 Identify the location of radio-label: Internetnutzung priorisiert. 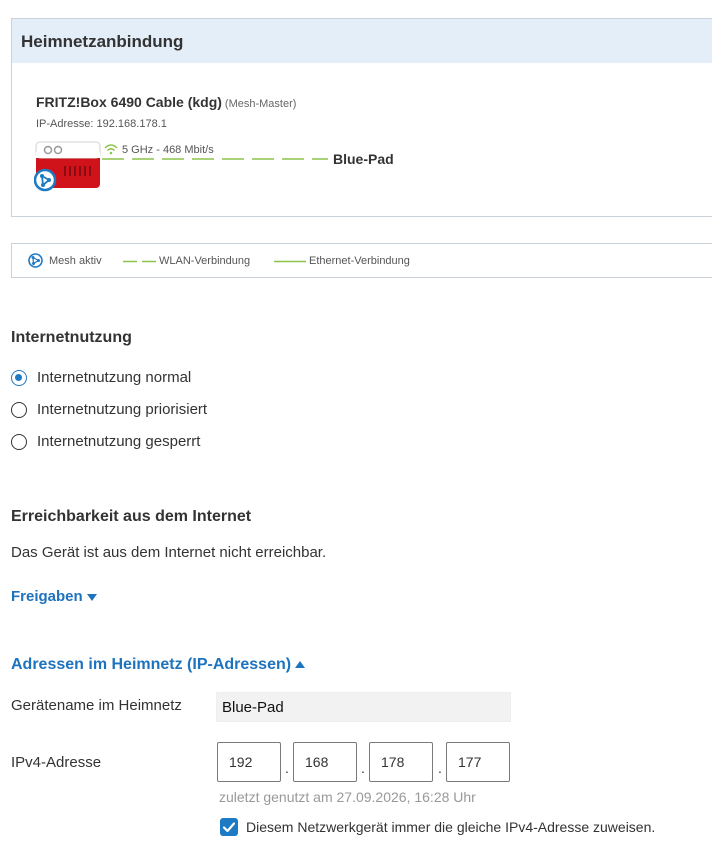
(122, 409).